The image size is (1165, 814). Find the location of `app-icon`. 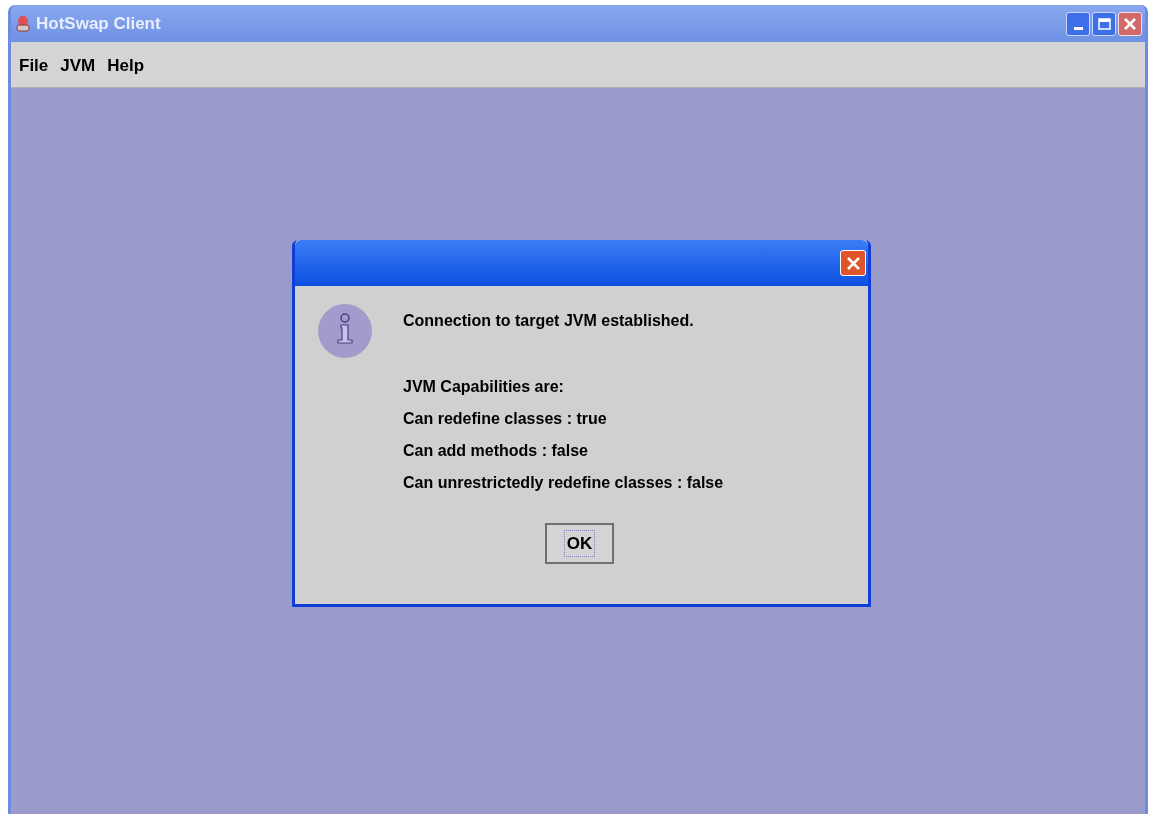

app-icon is located at coordinates (23, 23).